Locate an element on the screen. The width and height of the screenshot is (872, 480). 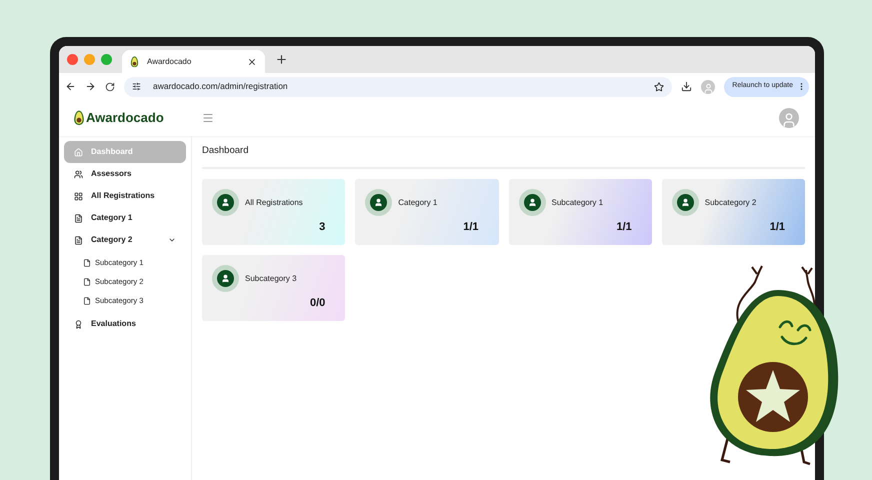
stat-card: Subcategory 3 0/0 is located at coordinates (274, 288).